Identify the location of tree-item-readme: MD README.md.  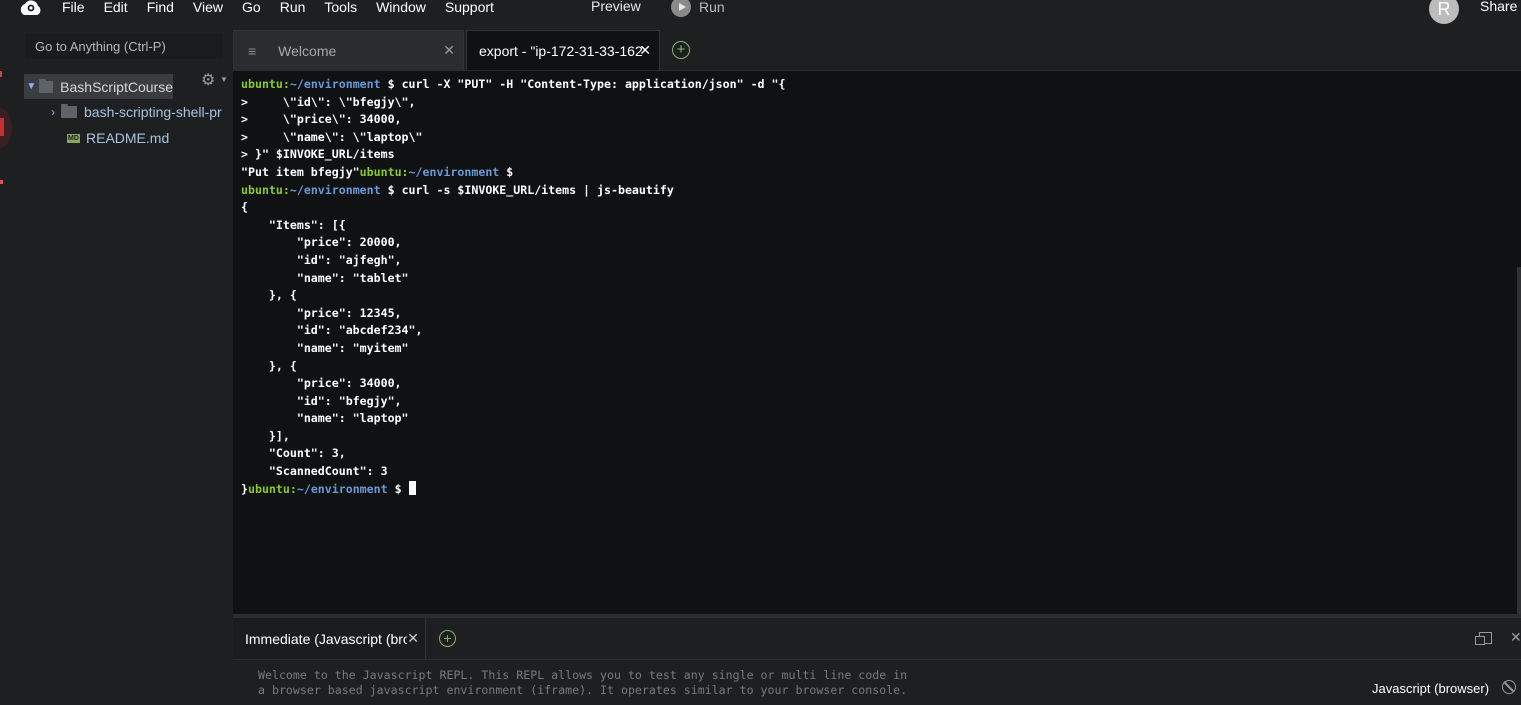
(118, 138).